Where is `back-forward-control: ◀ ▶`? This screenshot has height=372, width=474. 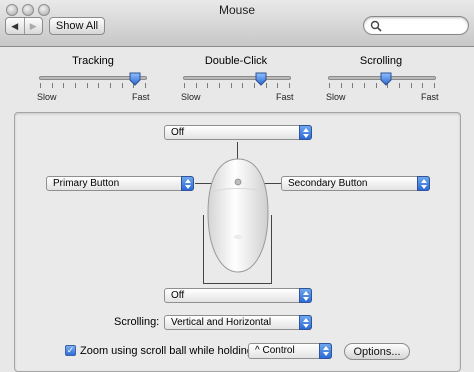 back-forward-control: ◀ ▶ is located at coordinates (24, 26).